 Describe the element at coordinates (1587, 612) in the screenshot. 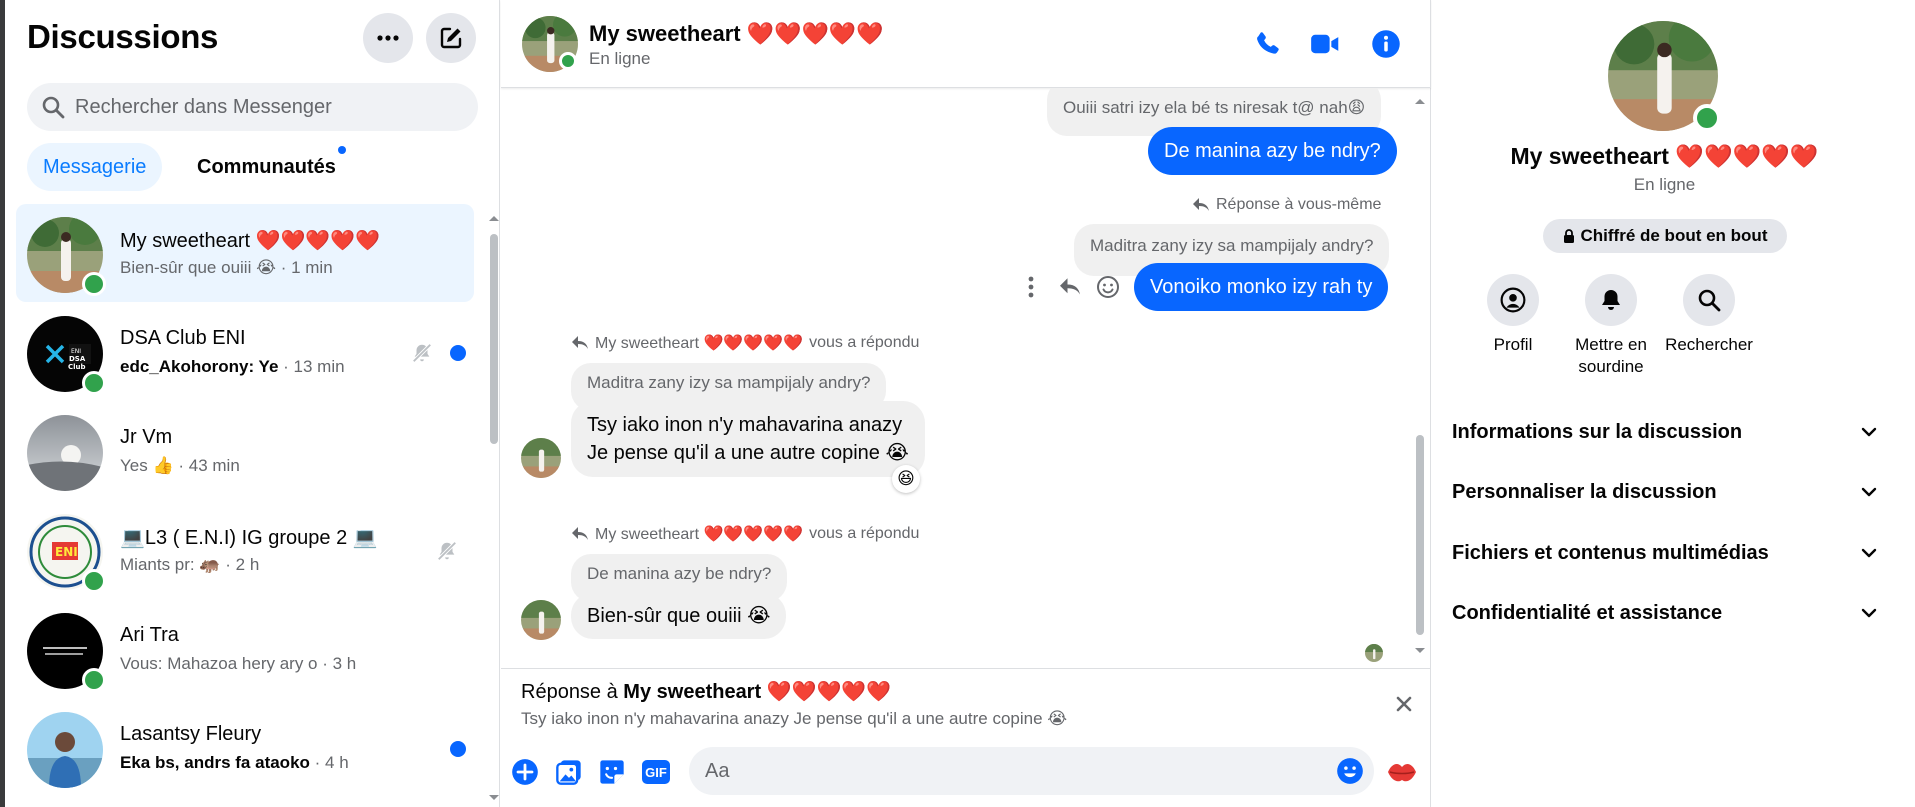

I see `section-label: Confidentialité et assistance` at that location.